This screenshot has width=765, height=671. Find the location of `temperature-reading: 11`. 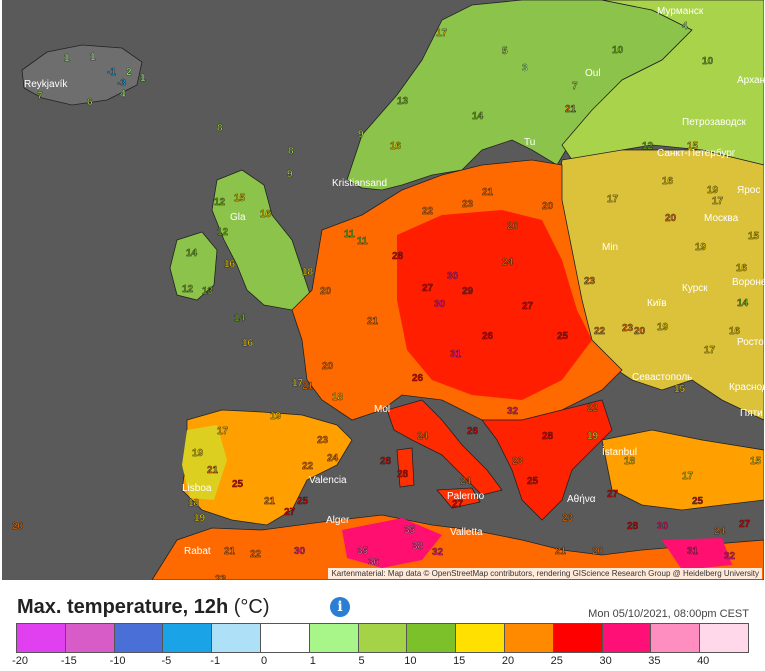

temperature-reading: 11 is located at coordinates (349, 234).